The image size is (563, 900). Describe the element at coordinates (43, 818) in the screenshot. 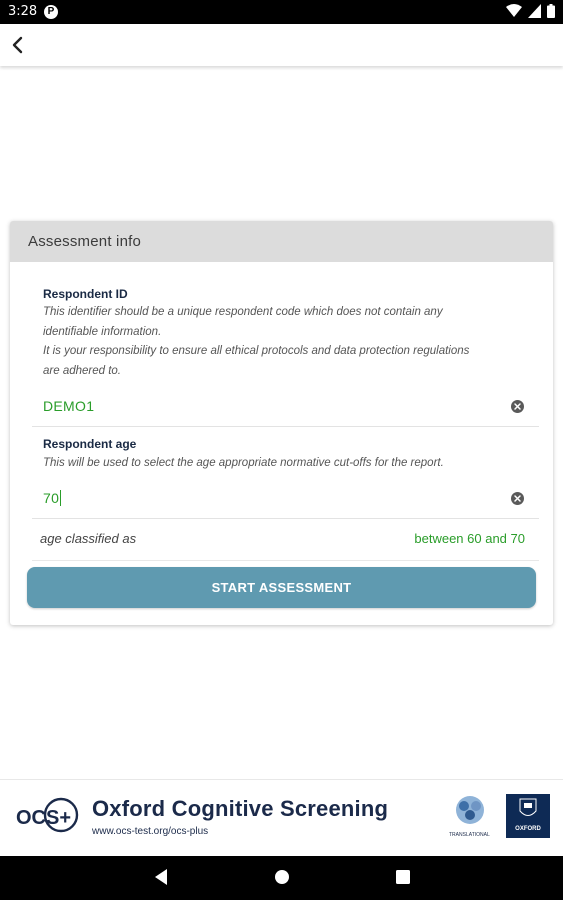

I see `ocs-logo-text: OCS+` at that location.